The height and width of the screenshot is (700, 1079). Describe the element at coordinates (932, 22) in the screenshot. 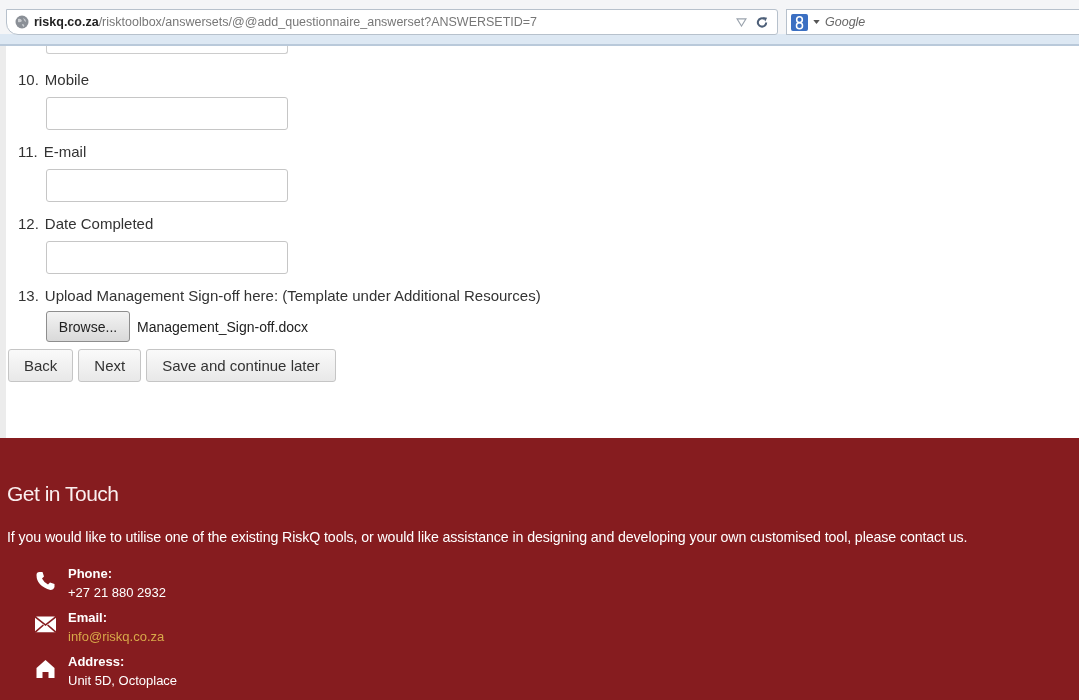

I see `search-field: Google` at that location.